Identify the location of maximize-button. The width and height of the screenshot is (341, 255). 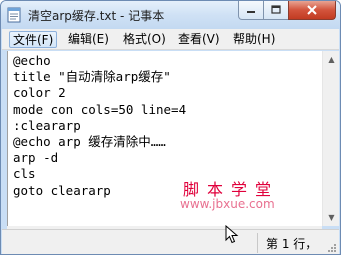
(276, 10).